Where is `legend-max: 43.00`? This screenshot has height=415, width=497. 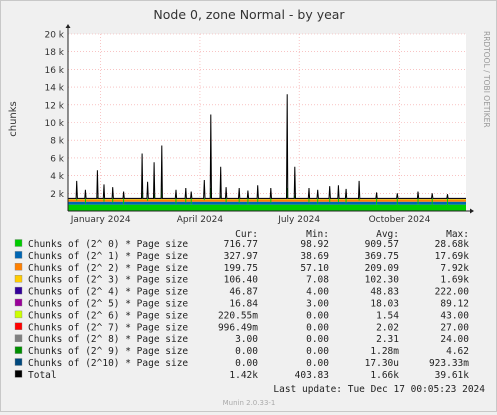
legend-max: 43.00 is located at coordinates (454, 315).